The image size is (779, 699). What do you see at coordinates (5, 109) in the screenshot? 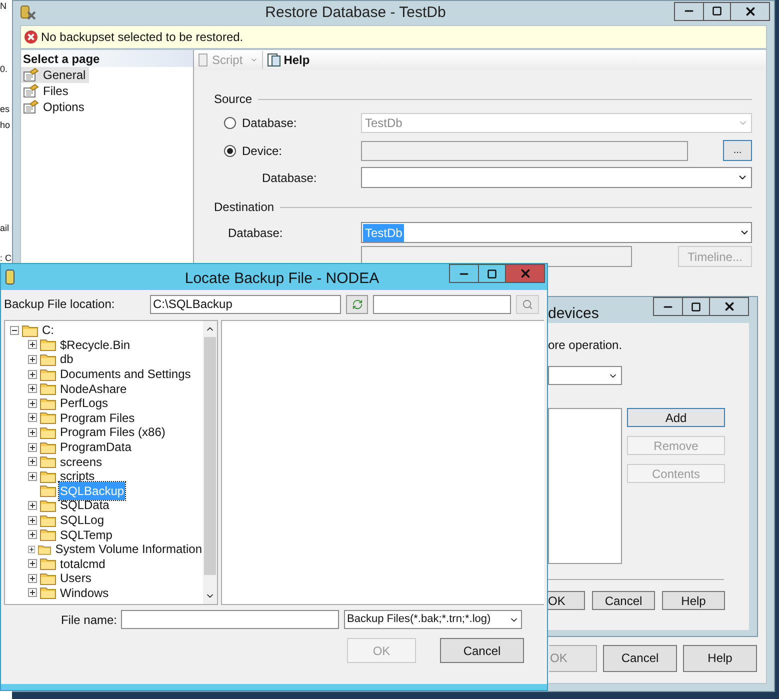
I see `text-fragment: es` at bounding box center [5, 109].